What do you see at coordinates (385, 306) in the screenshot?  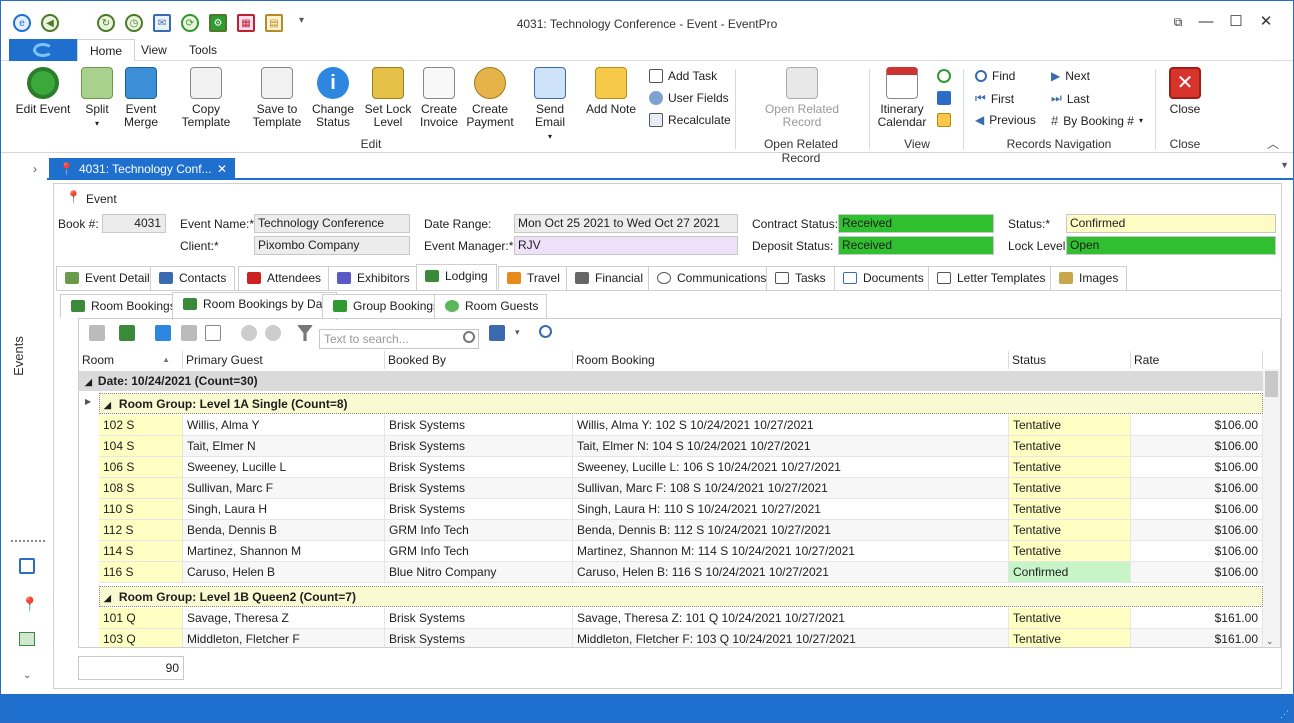 I see `tab-group-bookings: Group Bookings` at bounding box center [385, 306].